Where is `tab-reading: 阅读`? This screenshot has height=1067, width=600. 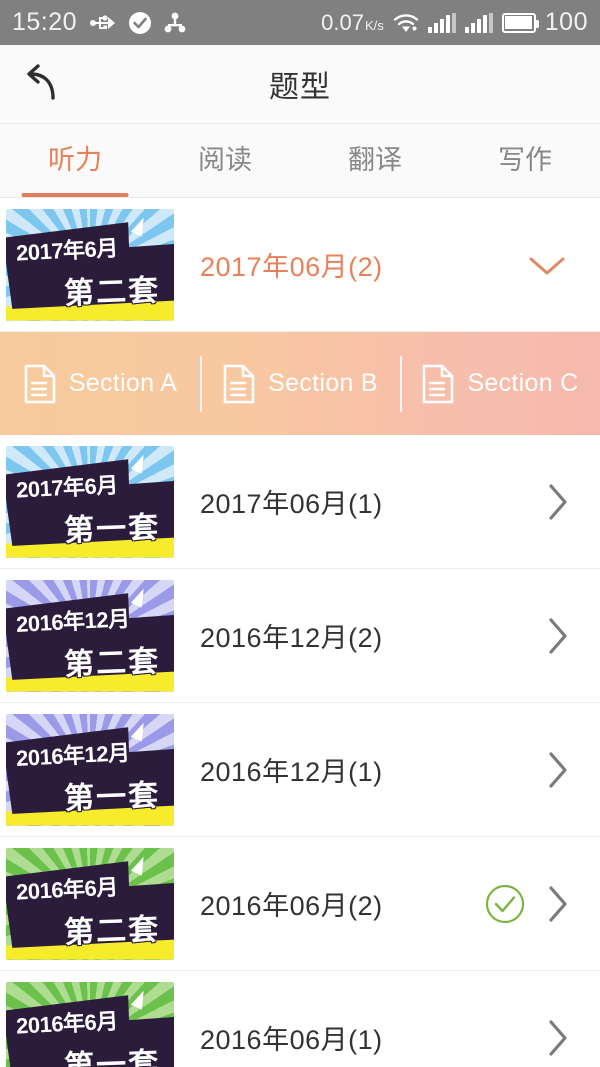
tab-reading: 阅读 is located at coordinates (225, 160).